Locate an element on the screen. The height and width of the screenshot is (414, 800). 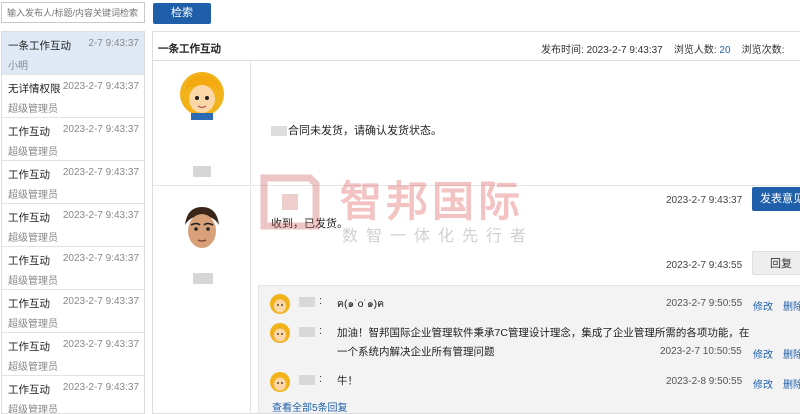
post-content: 合同未发货，请确认发货状态。 is located at coordinates (356, 130).